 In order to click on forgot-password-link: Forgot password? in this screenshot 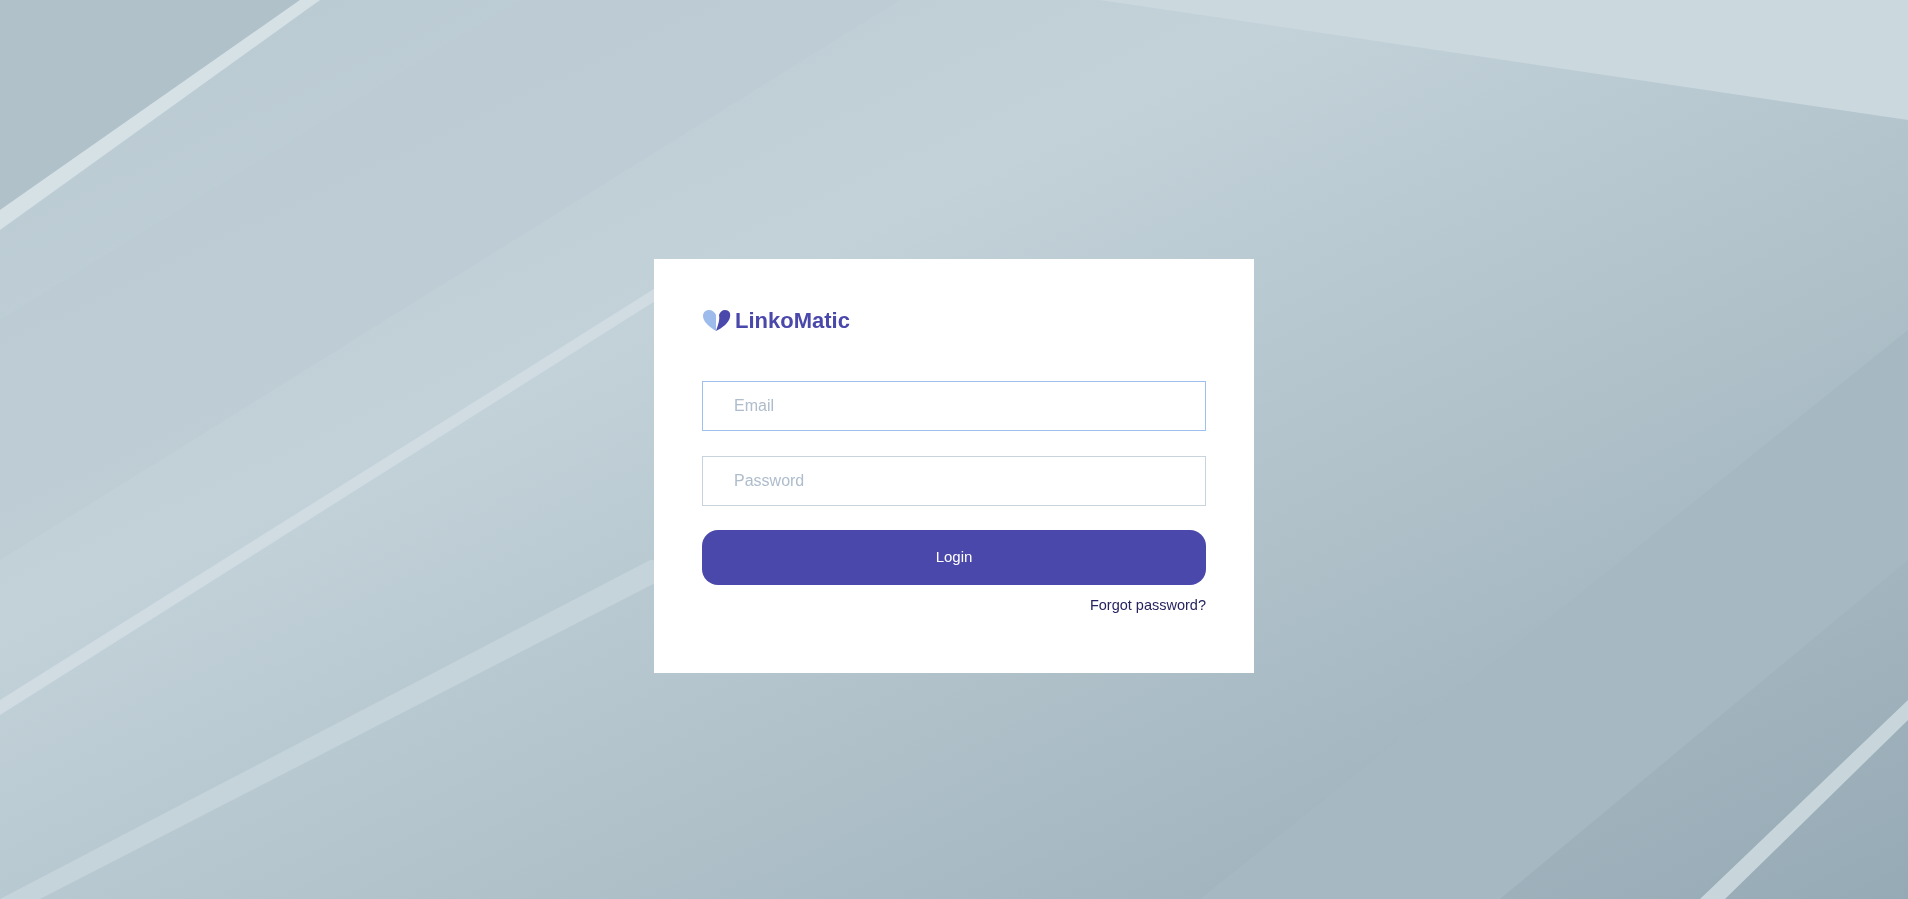, I will do `click(1147, 606)`.